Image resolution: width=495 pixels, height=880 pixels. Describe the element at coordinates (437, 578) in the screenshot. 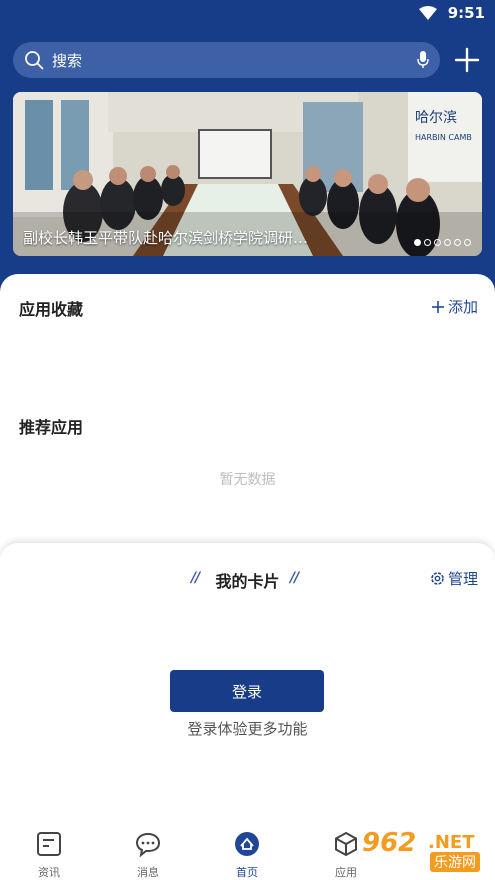

I see `settings-gear-icon` at that location.